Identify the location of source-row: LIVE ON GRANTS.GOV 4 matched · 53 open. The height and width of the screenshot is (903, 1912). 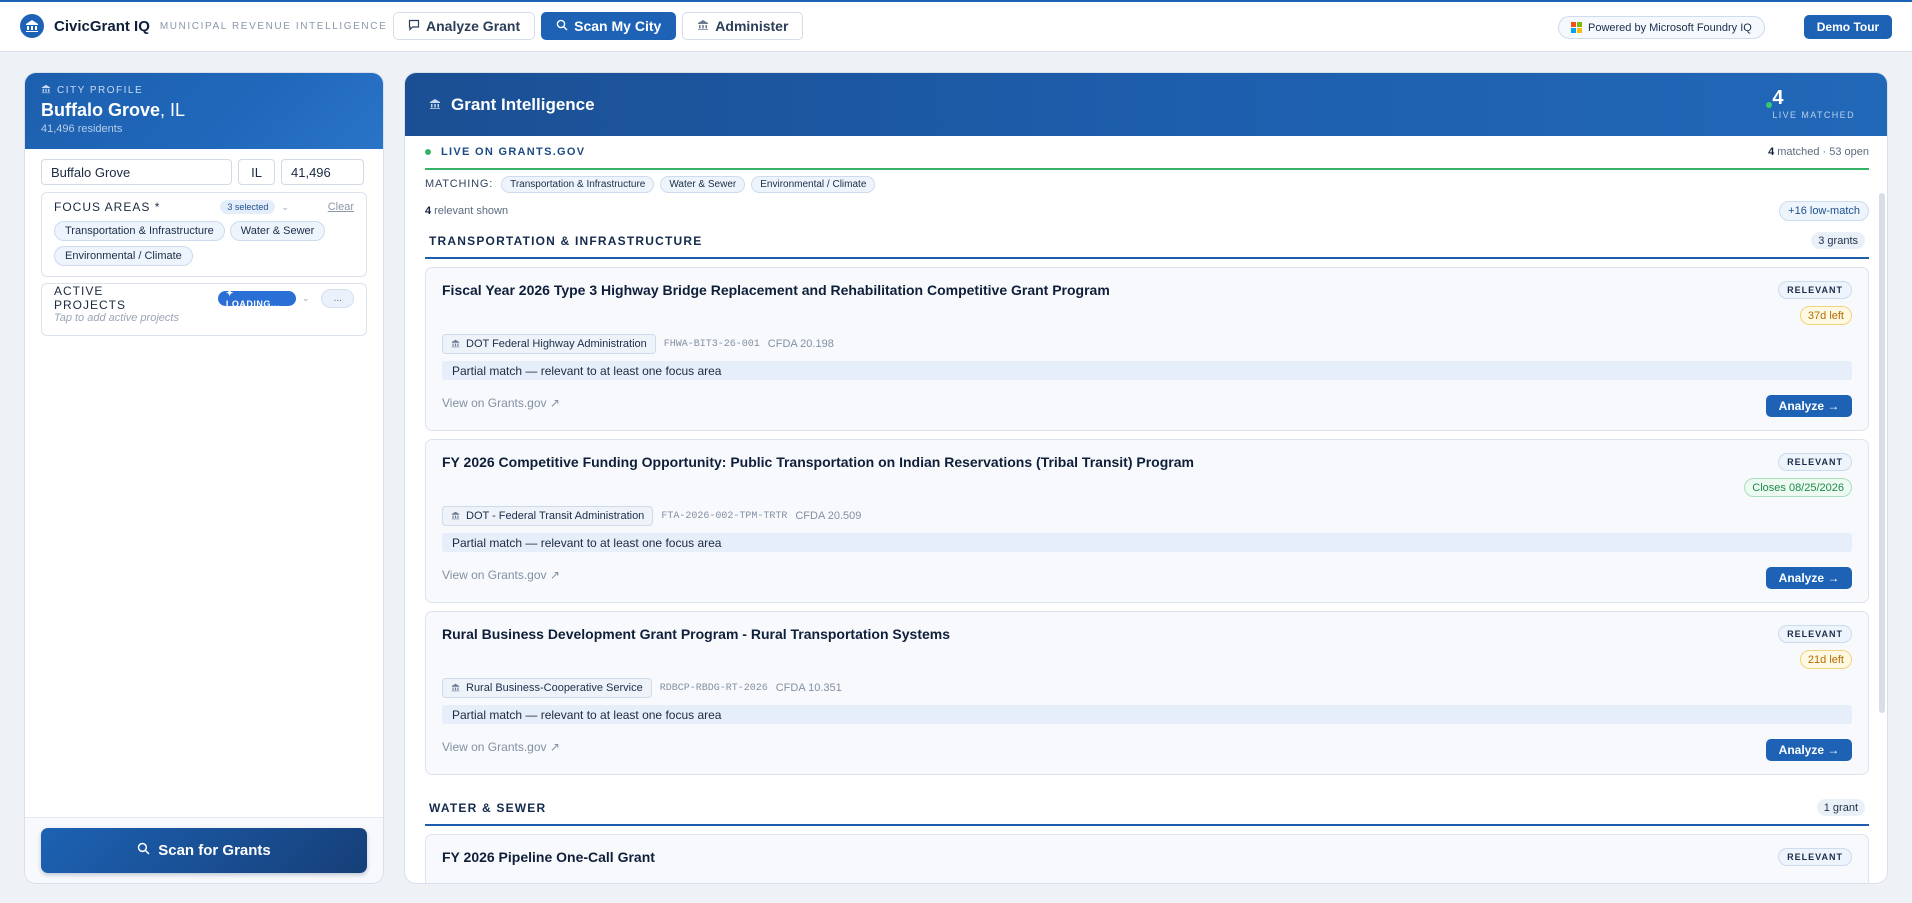
(1147, 153).